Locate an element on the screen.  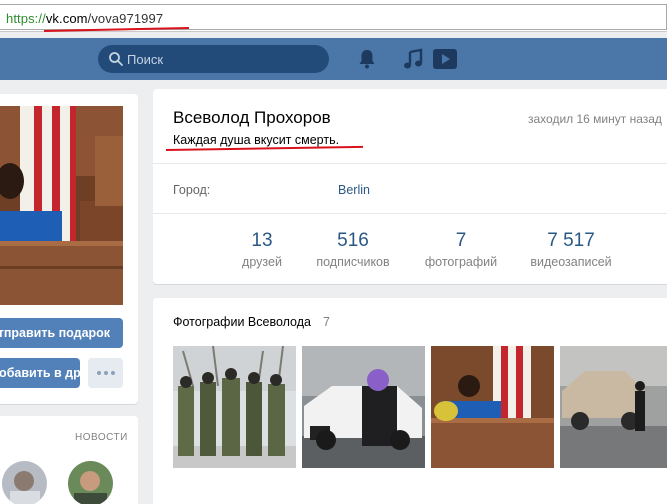
more-actions-button is located at coordinates (105, 373).